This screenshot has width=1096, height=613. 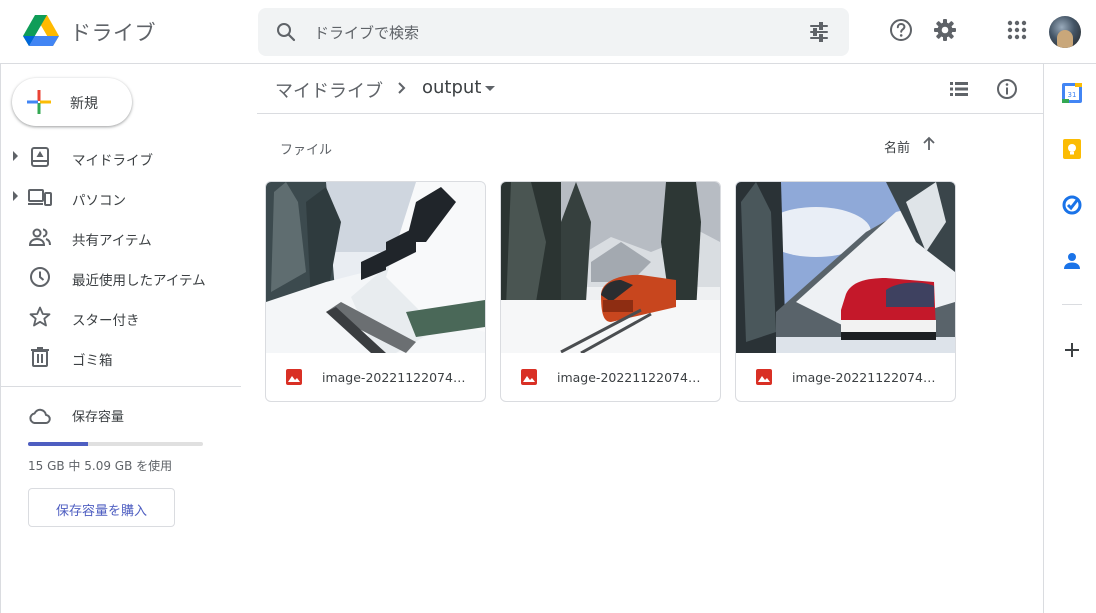 What do you see at coordinates (1072, 304) in the screenshot?
I see `side-panel-divider` at bounding box center [1072, 304].